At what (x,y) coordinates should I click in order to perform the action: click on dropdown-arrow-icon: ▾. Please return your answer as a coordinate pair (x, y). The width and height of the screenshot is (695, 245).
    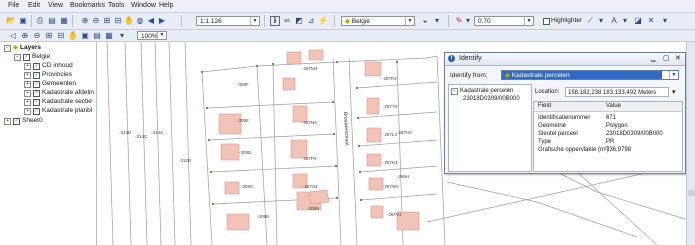
    Looking at the image, I should click on (437, 21).